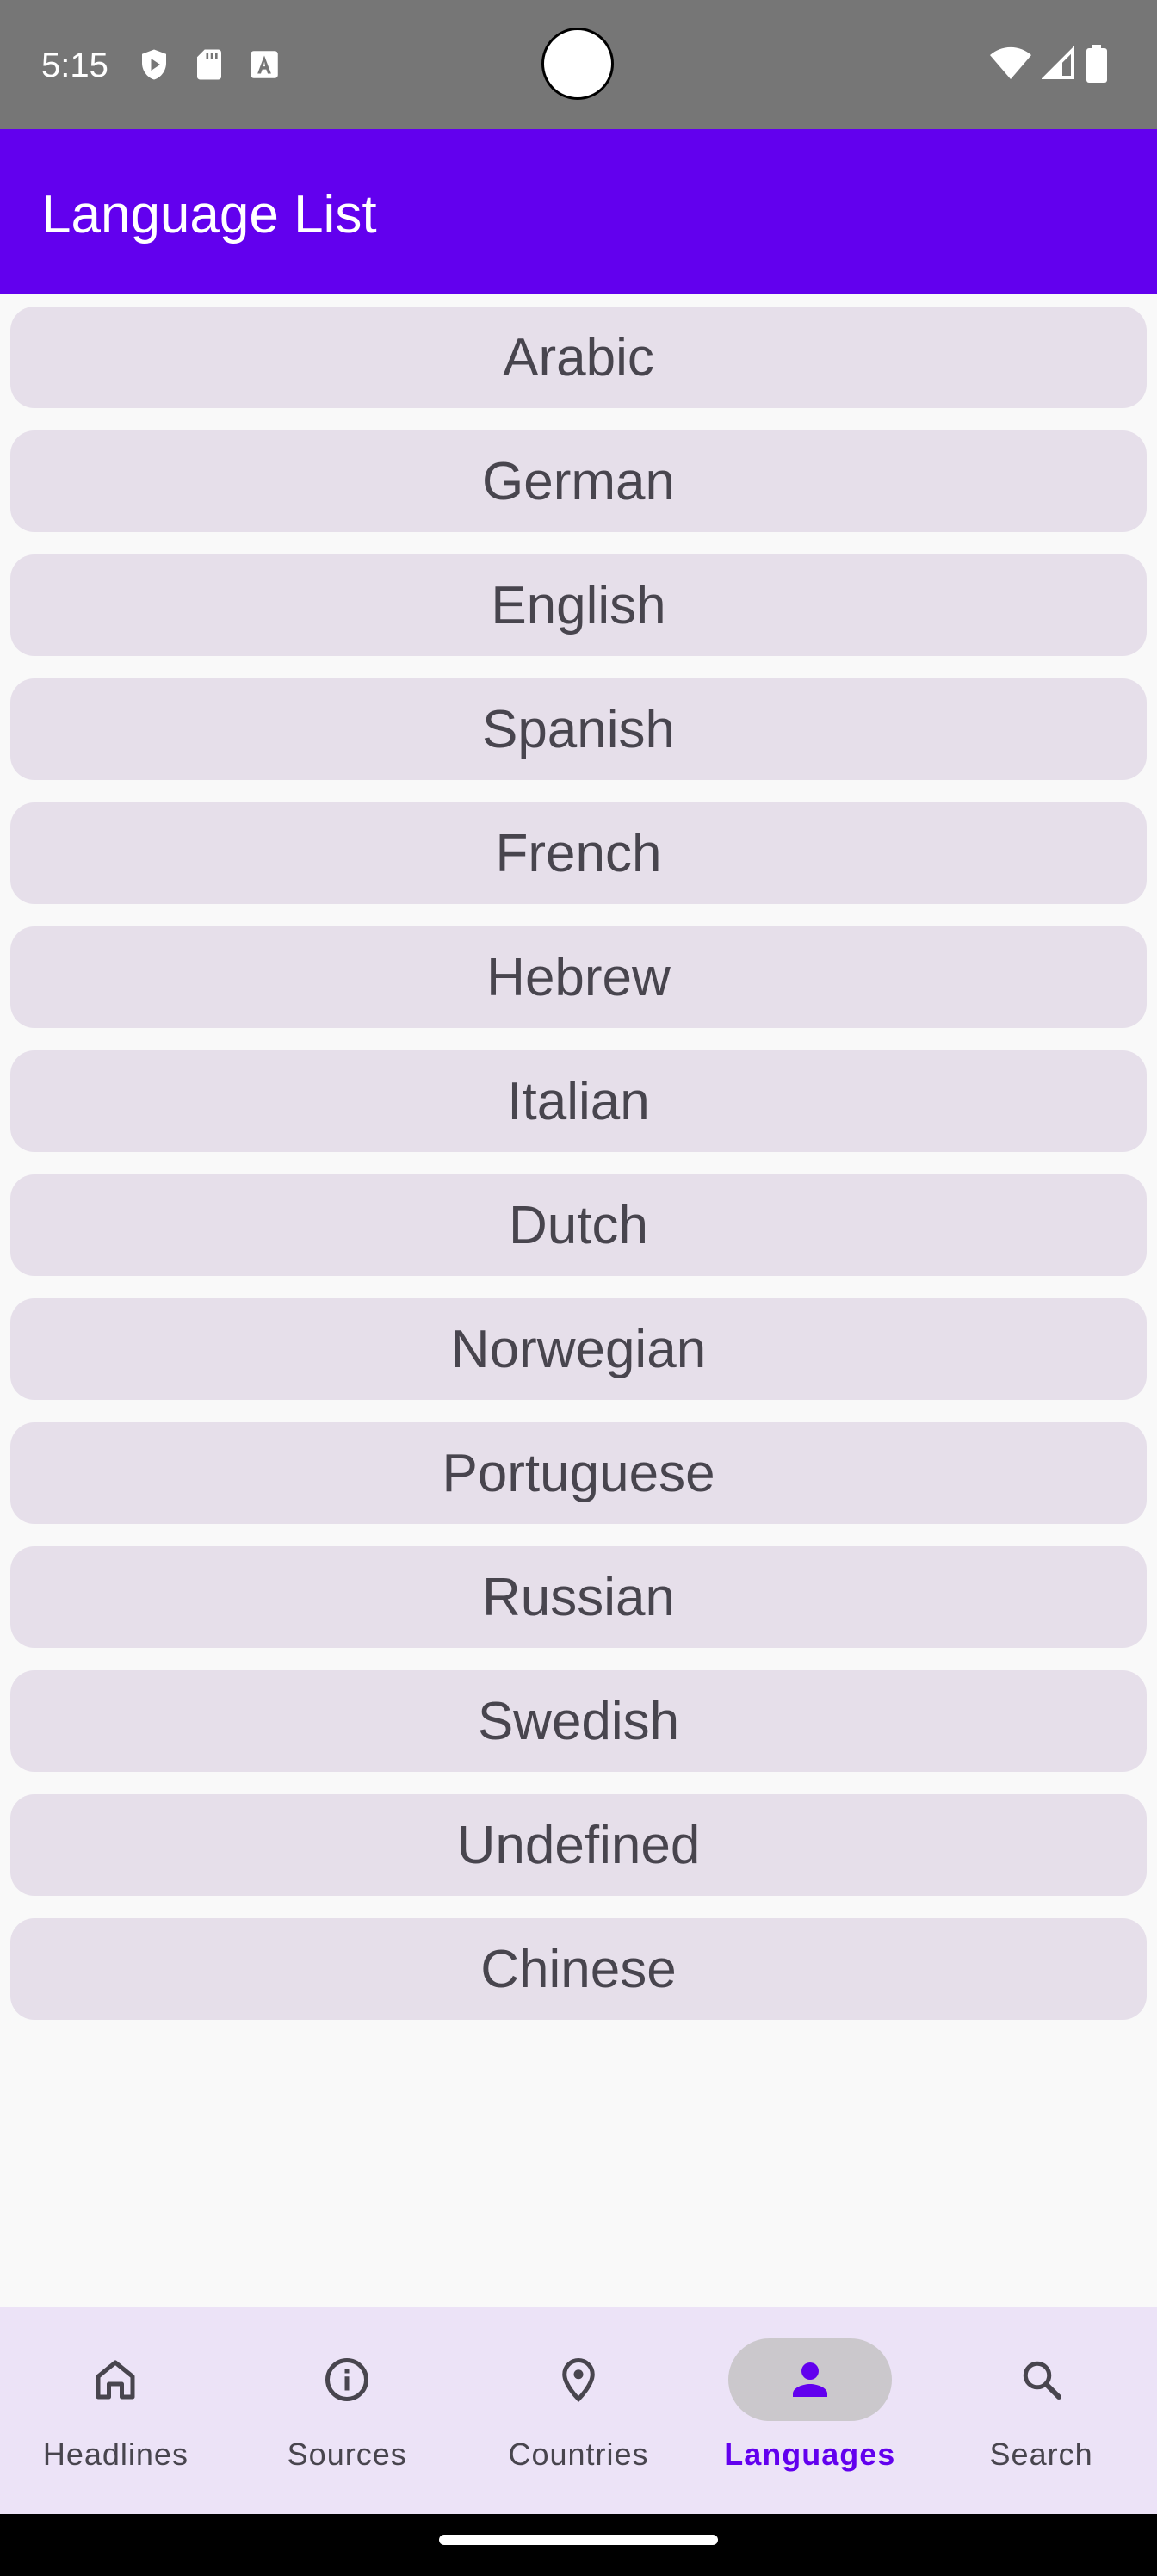 Image resolution: width=1157 pixels, height=2576 pixels. I want to click on language-item-german: German, so click(579, 481).